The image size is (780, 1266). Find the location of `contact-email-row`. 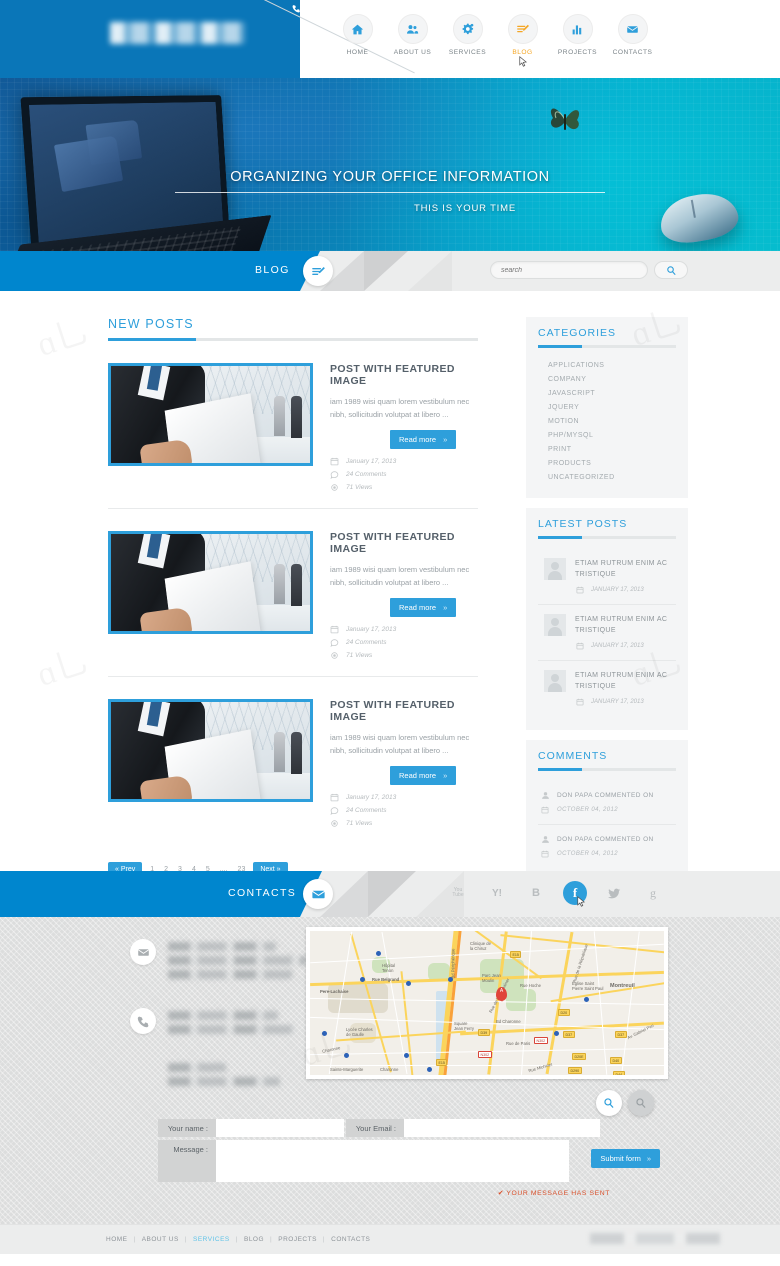

contact-email-row is located at coordinates (220, 961).